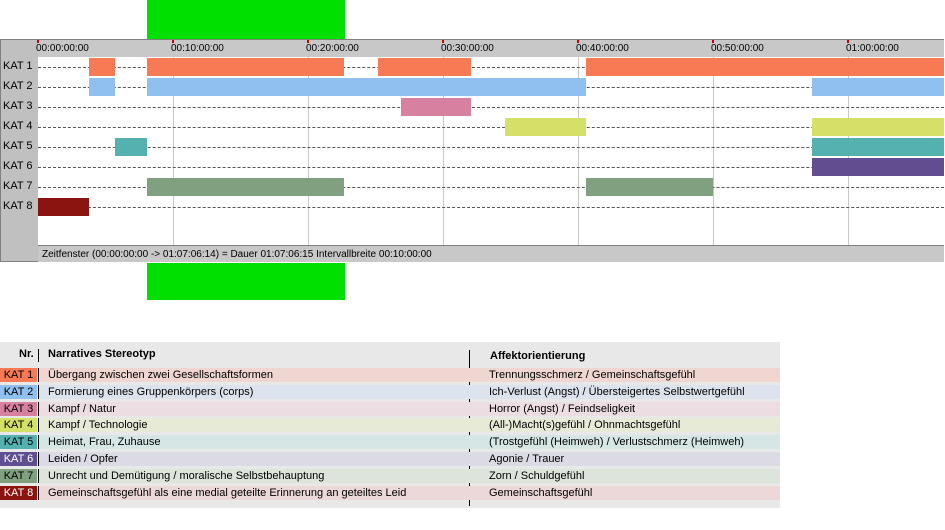 This screenshot has width=945, height=530. What do you see at coordinates (18, 475) in the screenshot?
I see `category-badge: KAT 7` at bounding box center [18, 475].